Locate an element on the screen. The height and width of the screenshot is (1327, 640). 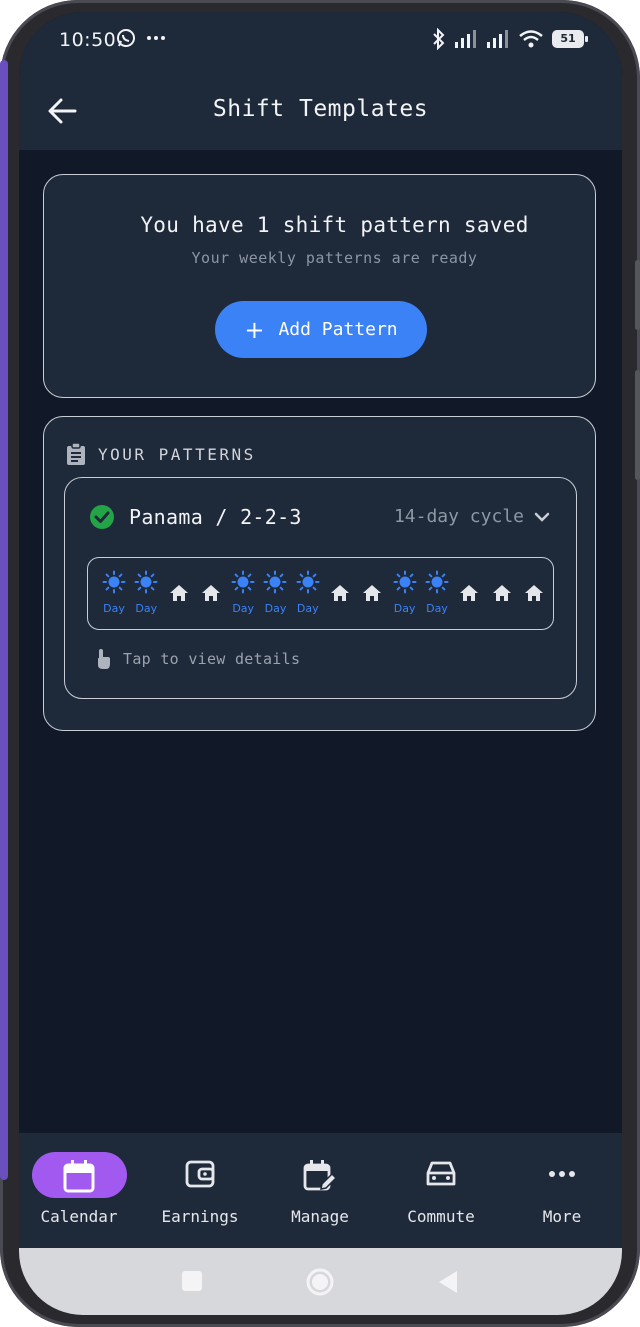
calendar-icon is located at coordinates (79, 1176).